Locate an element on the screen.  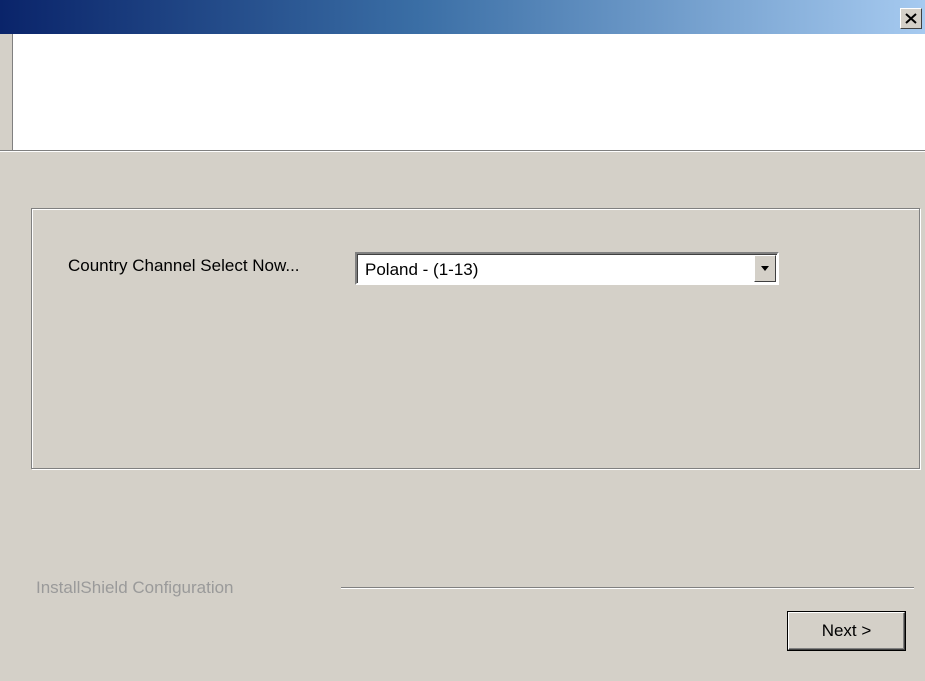
next-button: Next > is located at coordinates (846, 631).